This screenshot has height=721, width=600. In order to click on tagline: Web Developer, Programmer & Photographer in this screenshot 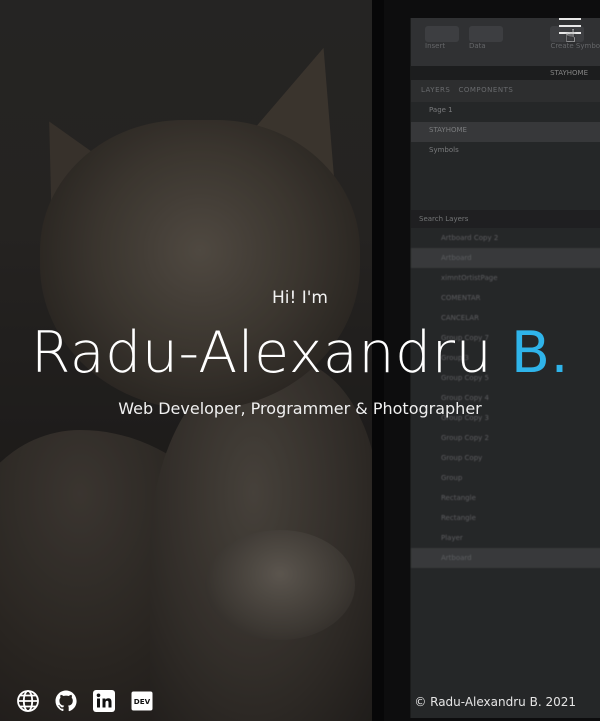, I will do `click(300, 408)`.